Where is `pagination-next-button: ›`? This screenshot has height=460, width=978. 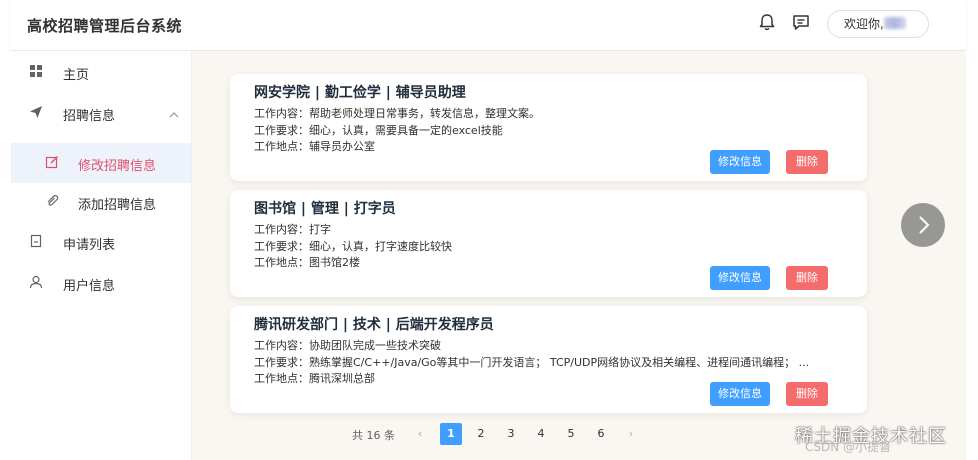
pagination-next-button: › is located at coordinates (631, 434).